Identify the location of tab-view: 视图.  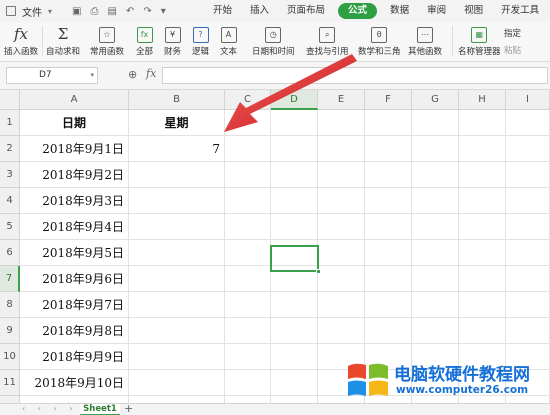
(473, 11).